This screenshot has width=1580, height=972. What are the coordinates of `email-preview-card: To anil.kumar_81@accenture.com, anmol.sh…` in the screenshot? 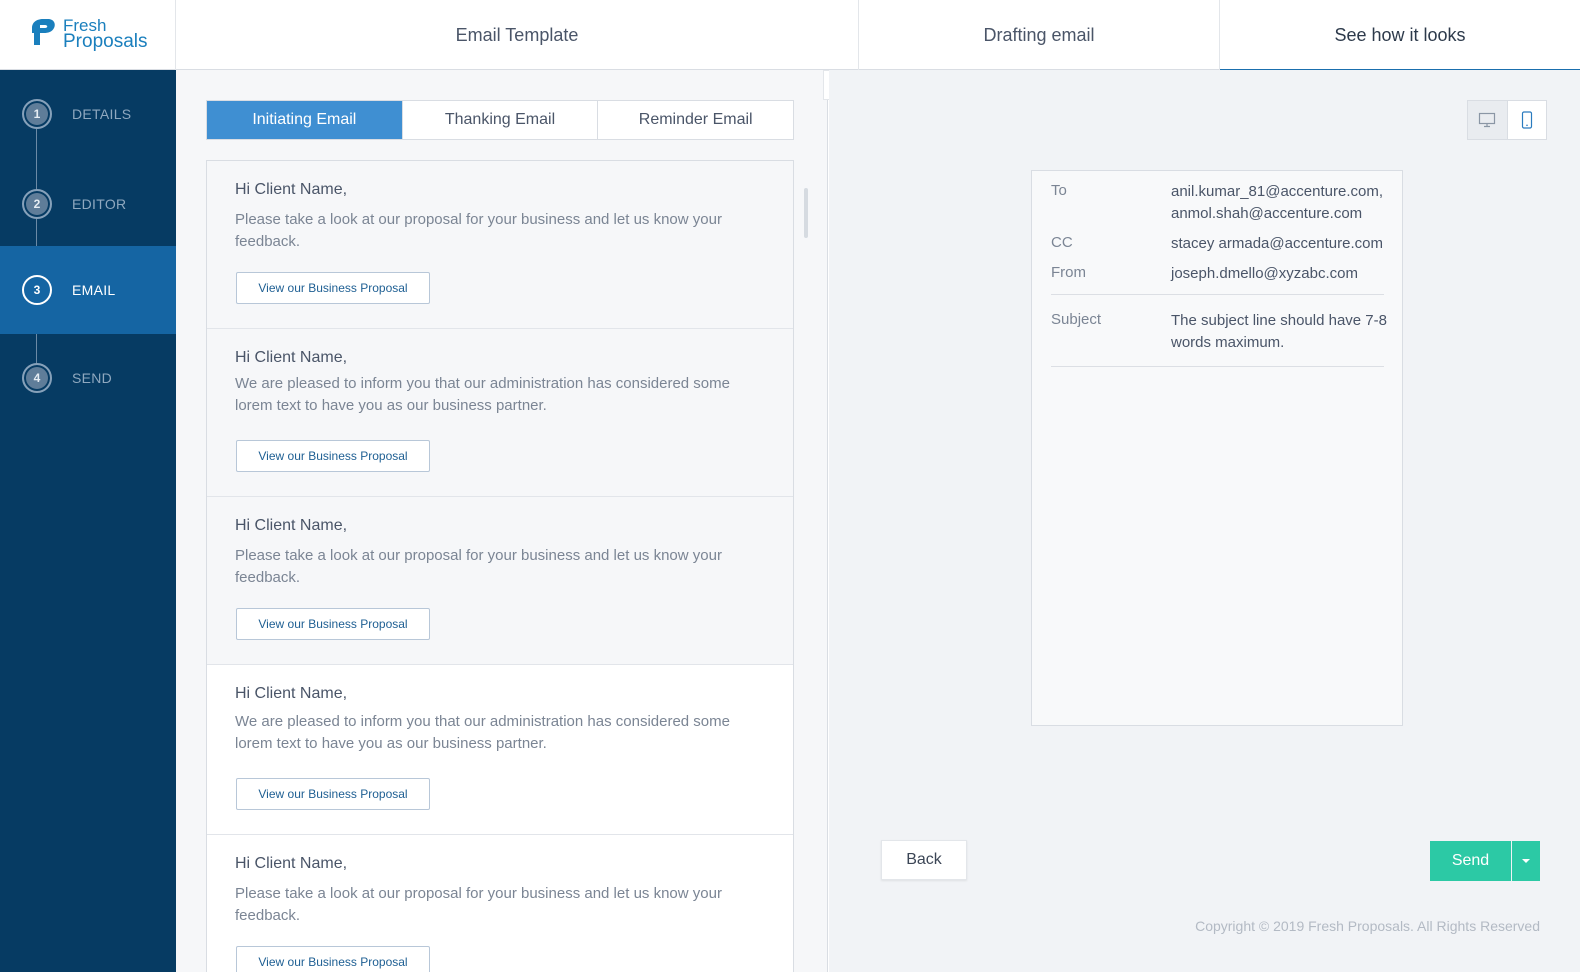 It's located at (1217, 448).